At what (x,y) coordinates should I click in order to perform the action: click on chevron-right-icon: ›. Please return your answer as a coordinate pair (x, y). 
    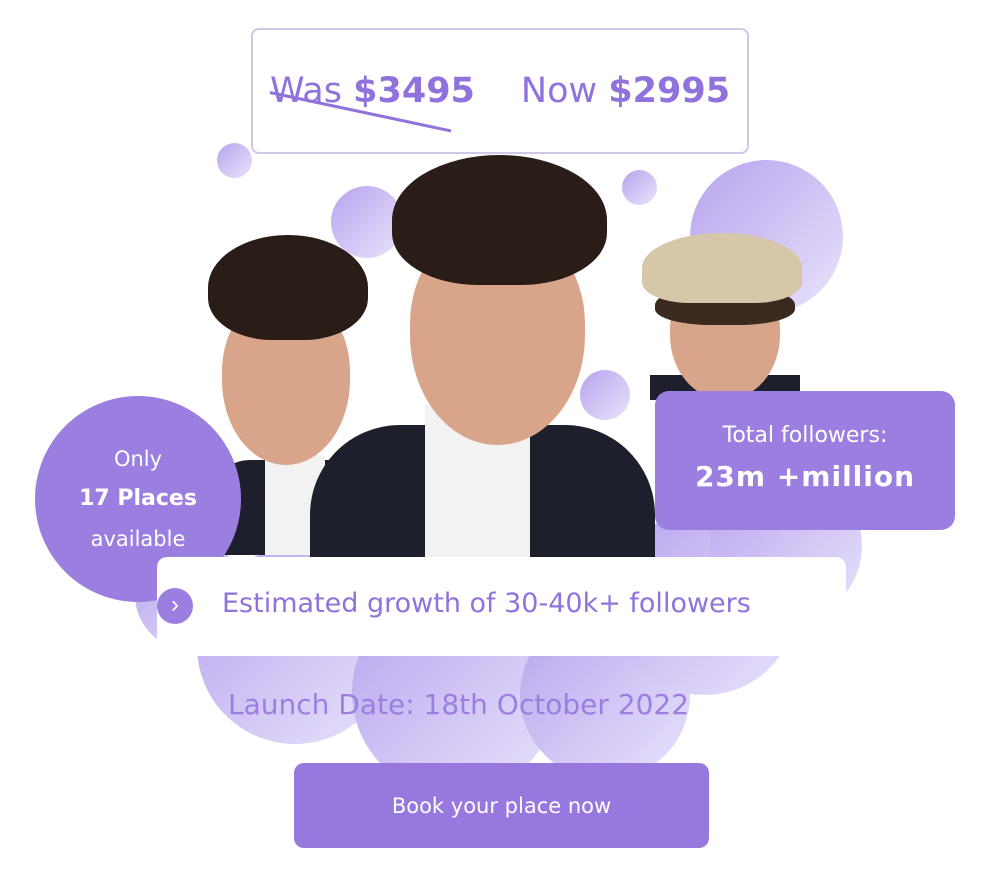
    Looking at the image, I should click on (175, 606).